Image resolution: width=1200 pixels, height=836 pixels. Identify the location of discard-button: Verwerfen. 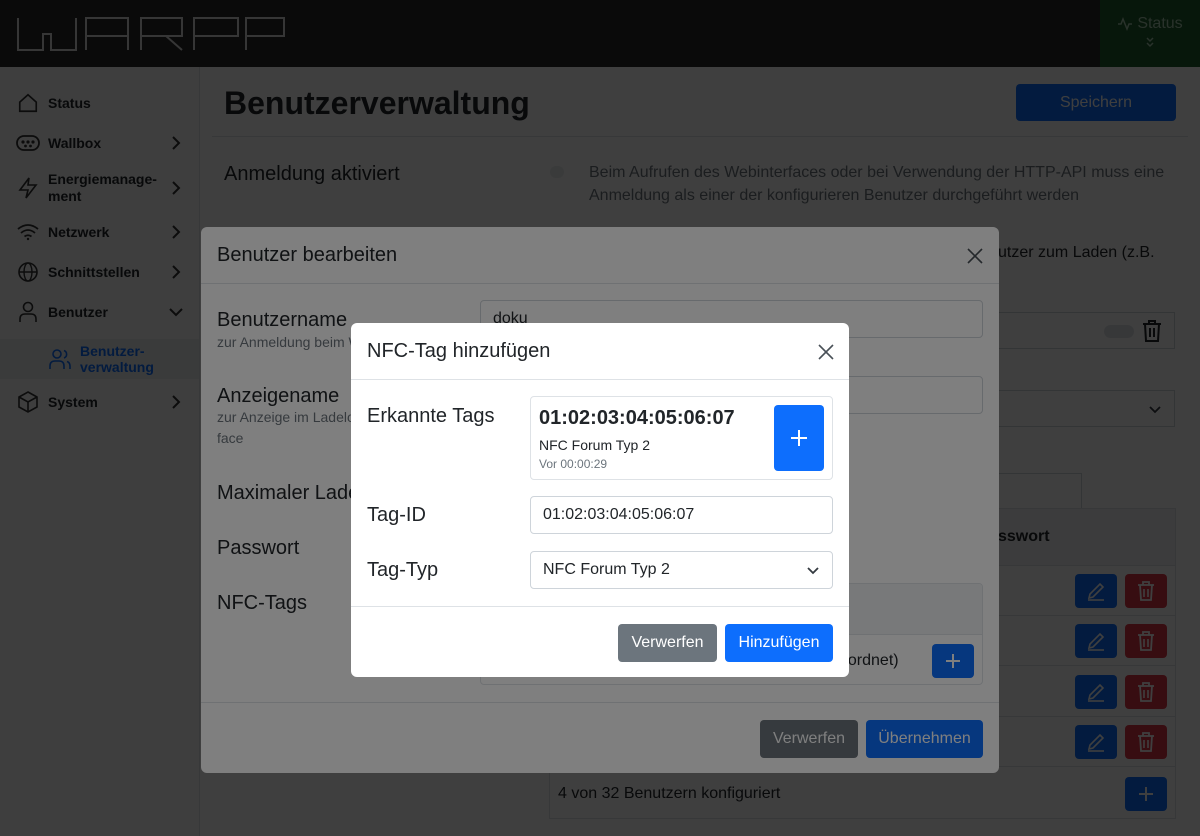
(667, 643).